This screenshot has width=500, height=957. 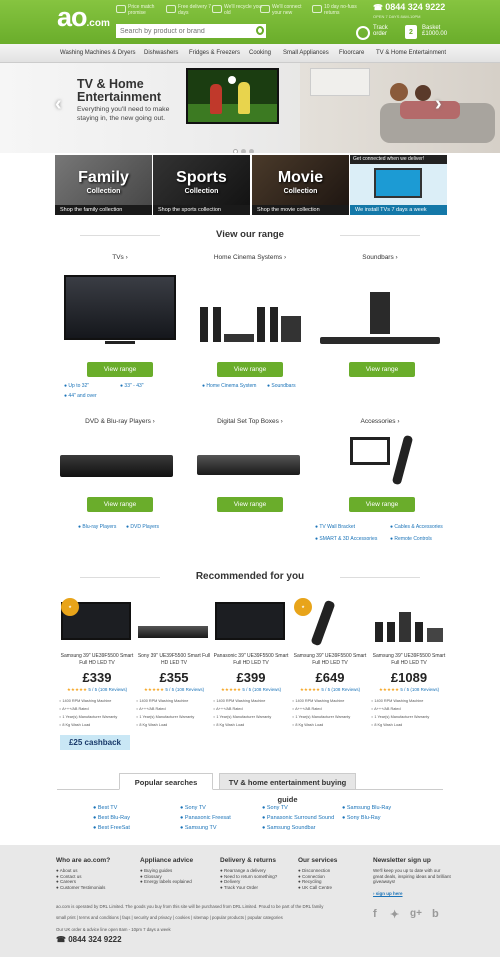 I want to click on newsletter-signup-link: › sign up here, so click(x=388, y=894).